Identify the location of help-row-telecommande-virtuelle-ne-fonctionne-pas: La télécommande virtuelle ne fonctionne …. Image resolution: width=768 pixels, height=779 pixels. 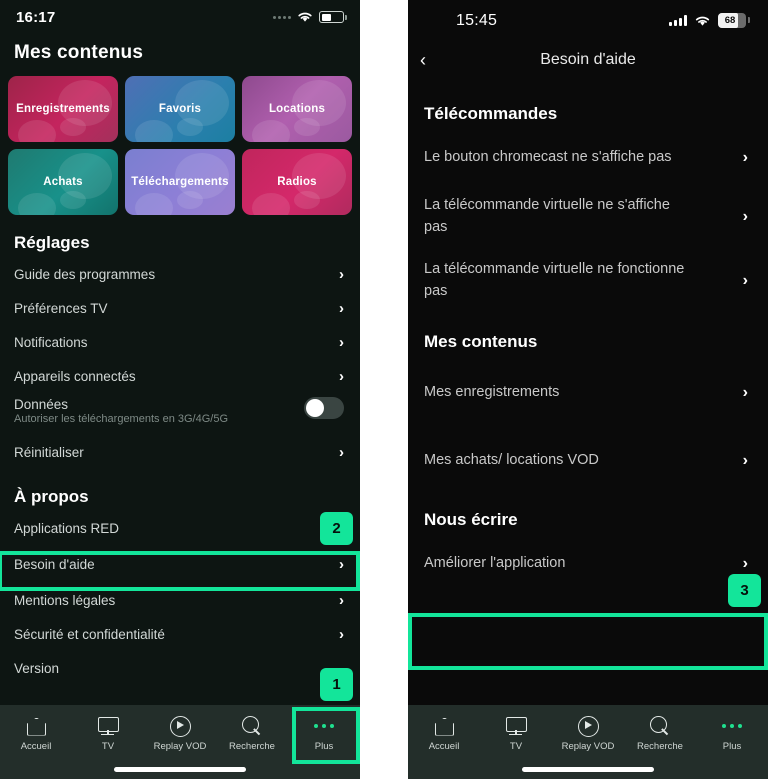
(588, 281).